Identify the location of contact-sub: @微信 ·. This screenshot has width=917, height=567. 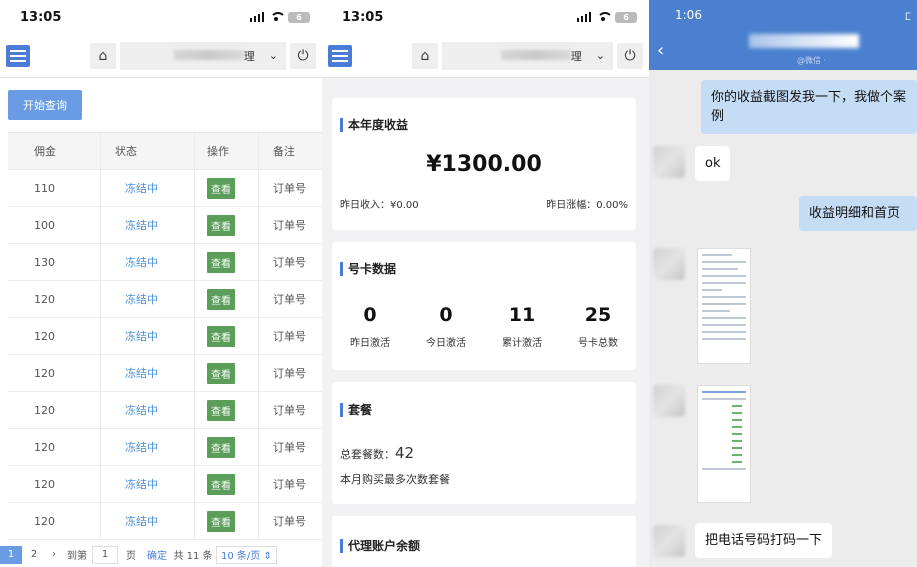
(812, 60).